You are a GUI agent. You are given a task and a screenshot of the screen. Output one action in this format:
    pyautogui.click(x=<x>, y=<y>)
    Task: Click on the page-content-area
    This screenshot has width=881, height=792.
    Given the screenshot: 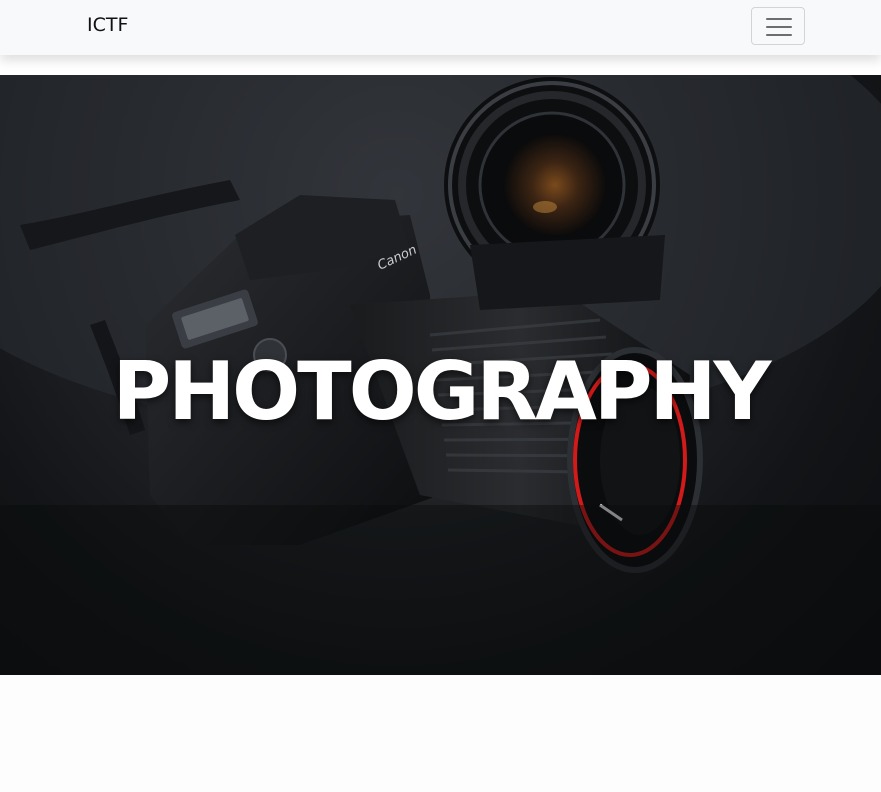 What is the action you would take?
    pyautogui.click(x=440, y=733)
    